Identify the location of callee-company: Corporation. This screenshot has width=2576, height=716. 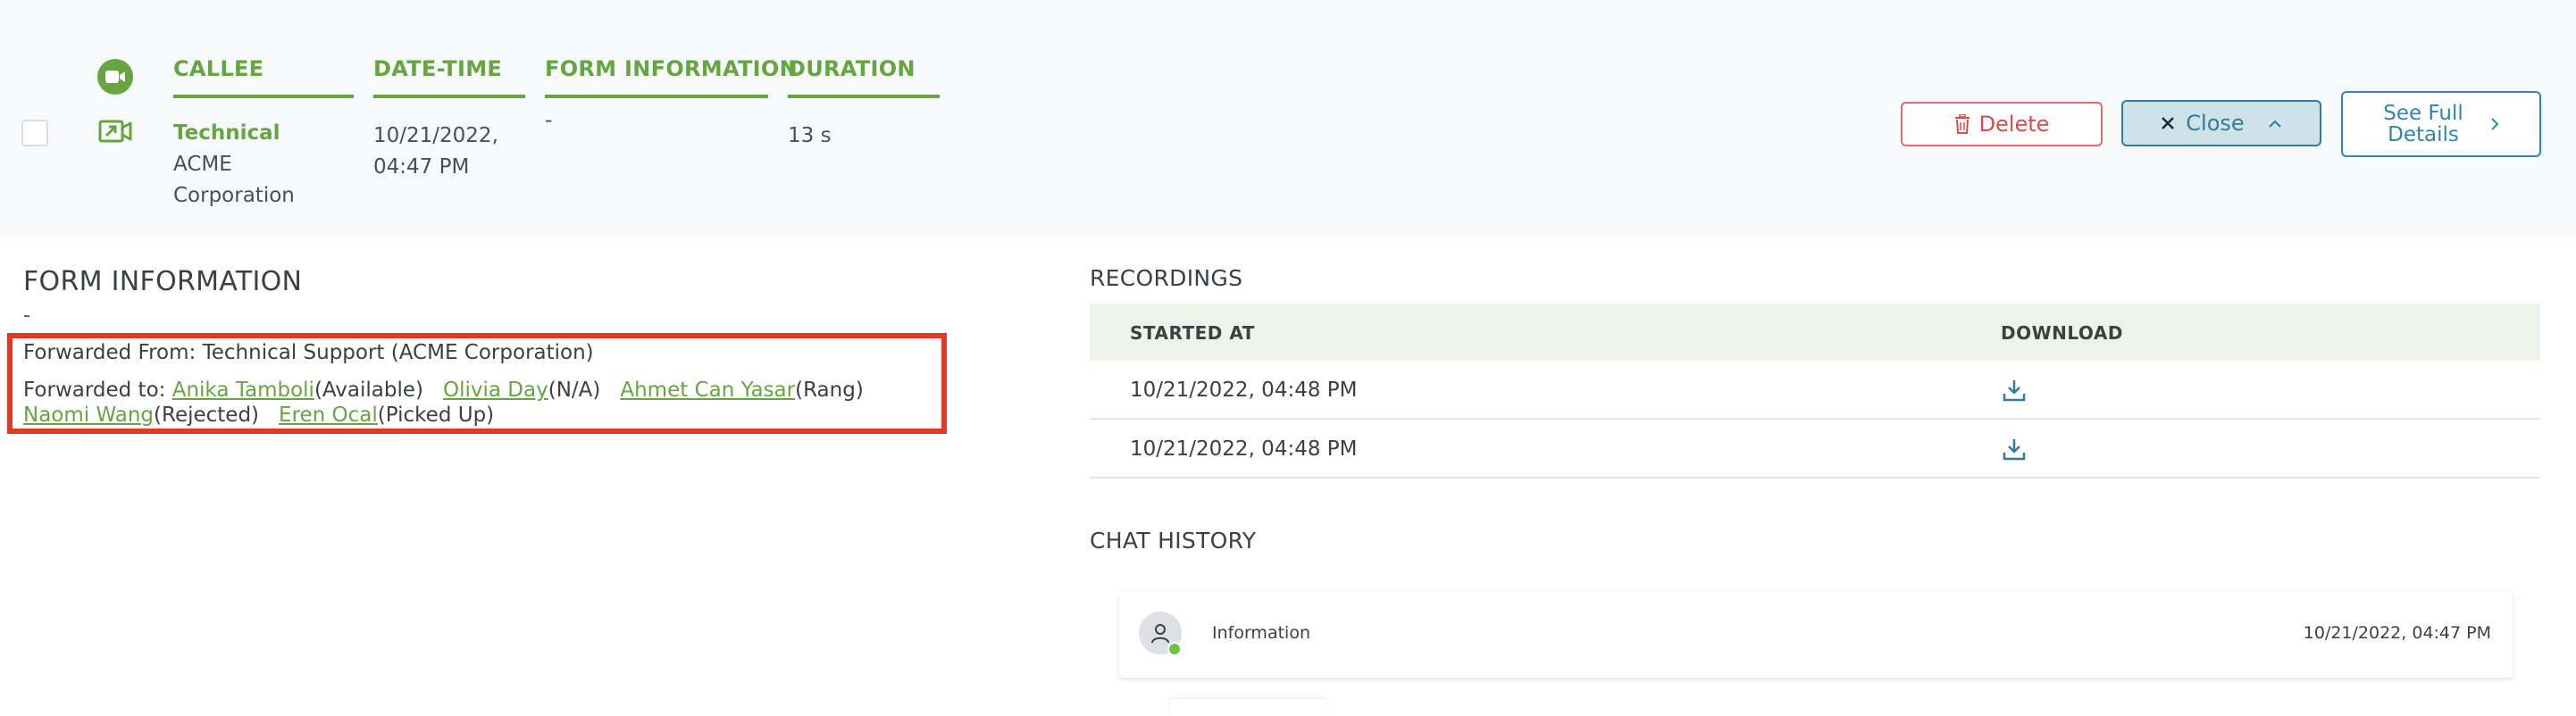
(234, 195).